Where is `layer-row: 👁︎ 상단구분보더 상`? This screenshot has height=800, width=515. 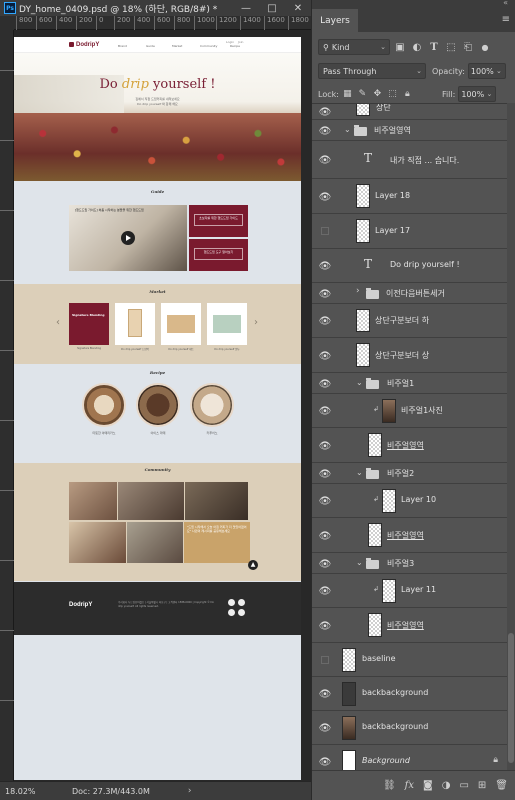
layer-row: 👁︎ 상단구분보더 상 is located at coordinates (410, 355).